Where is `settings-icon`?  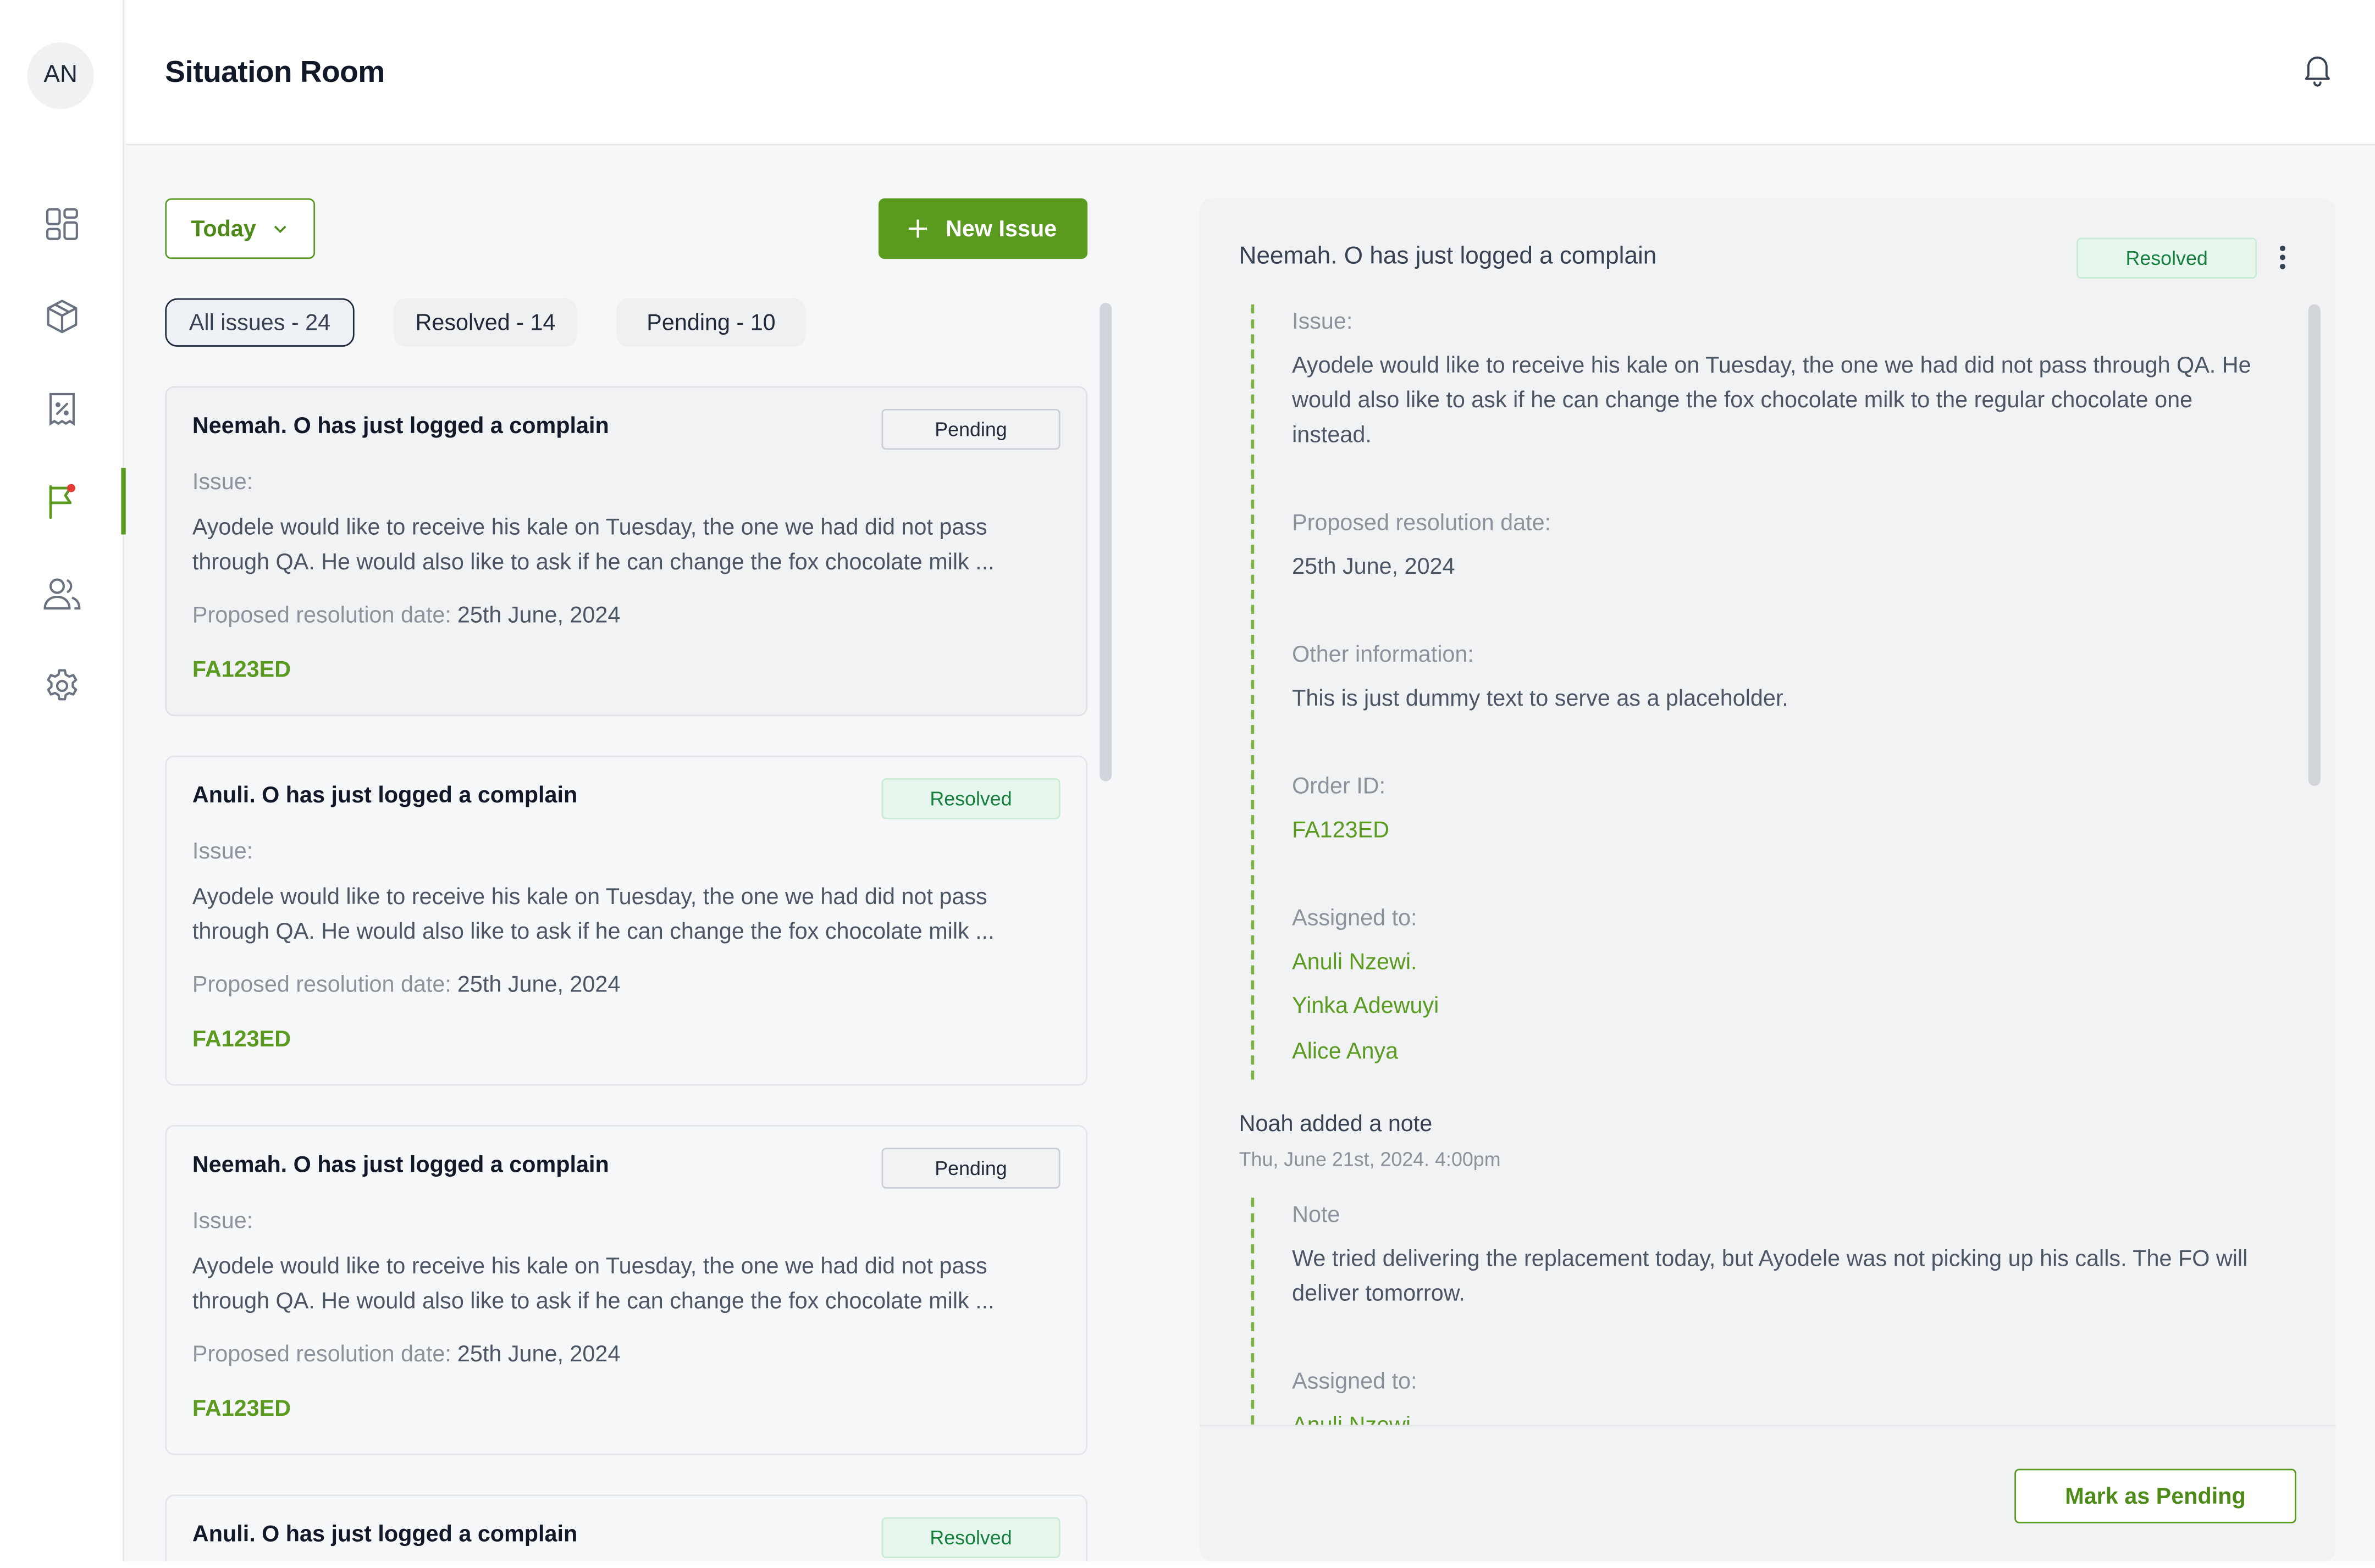 settings-icon is located at coordinates (62, 685).